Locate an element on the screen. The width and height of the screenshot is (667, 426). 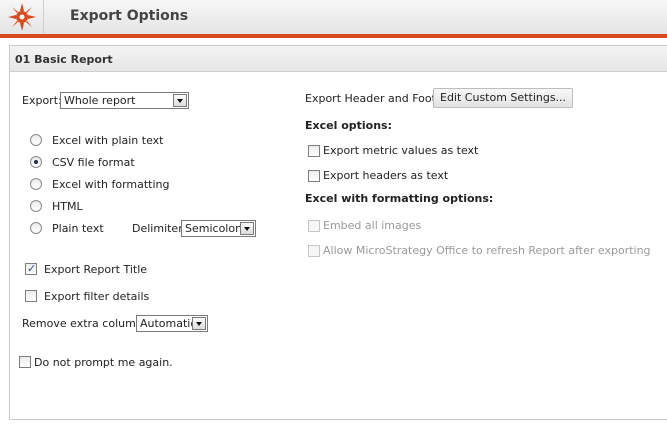
do-not-prompt-checkbox is located at coordinates (25, 362).